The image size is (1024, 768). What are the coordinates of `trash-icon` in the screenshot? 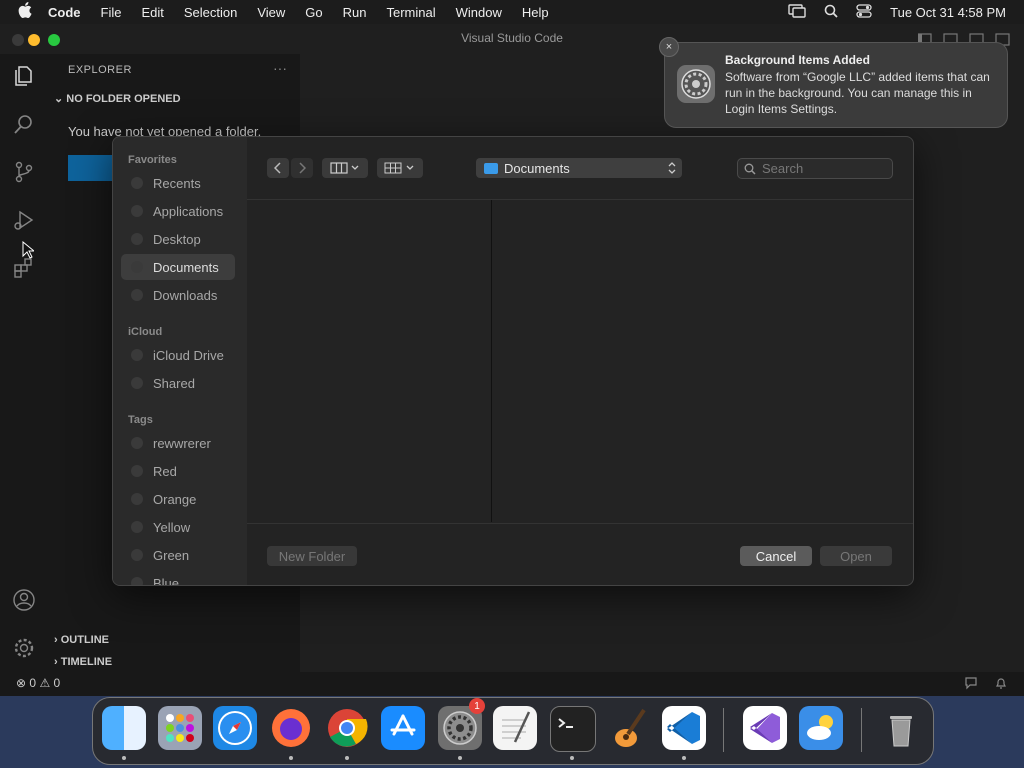 It's located at (901, 728).